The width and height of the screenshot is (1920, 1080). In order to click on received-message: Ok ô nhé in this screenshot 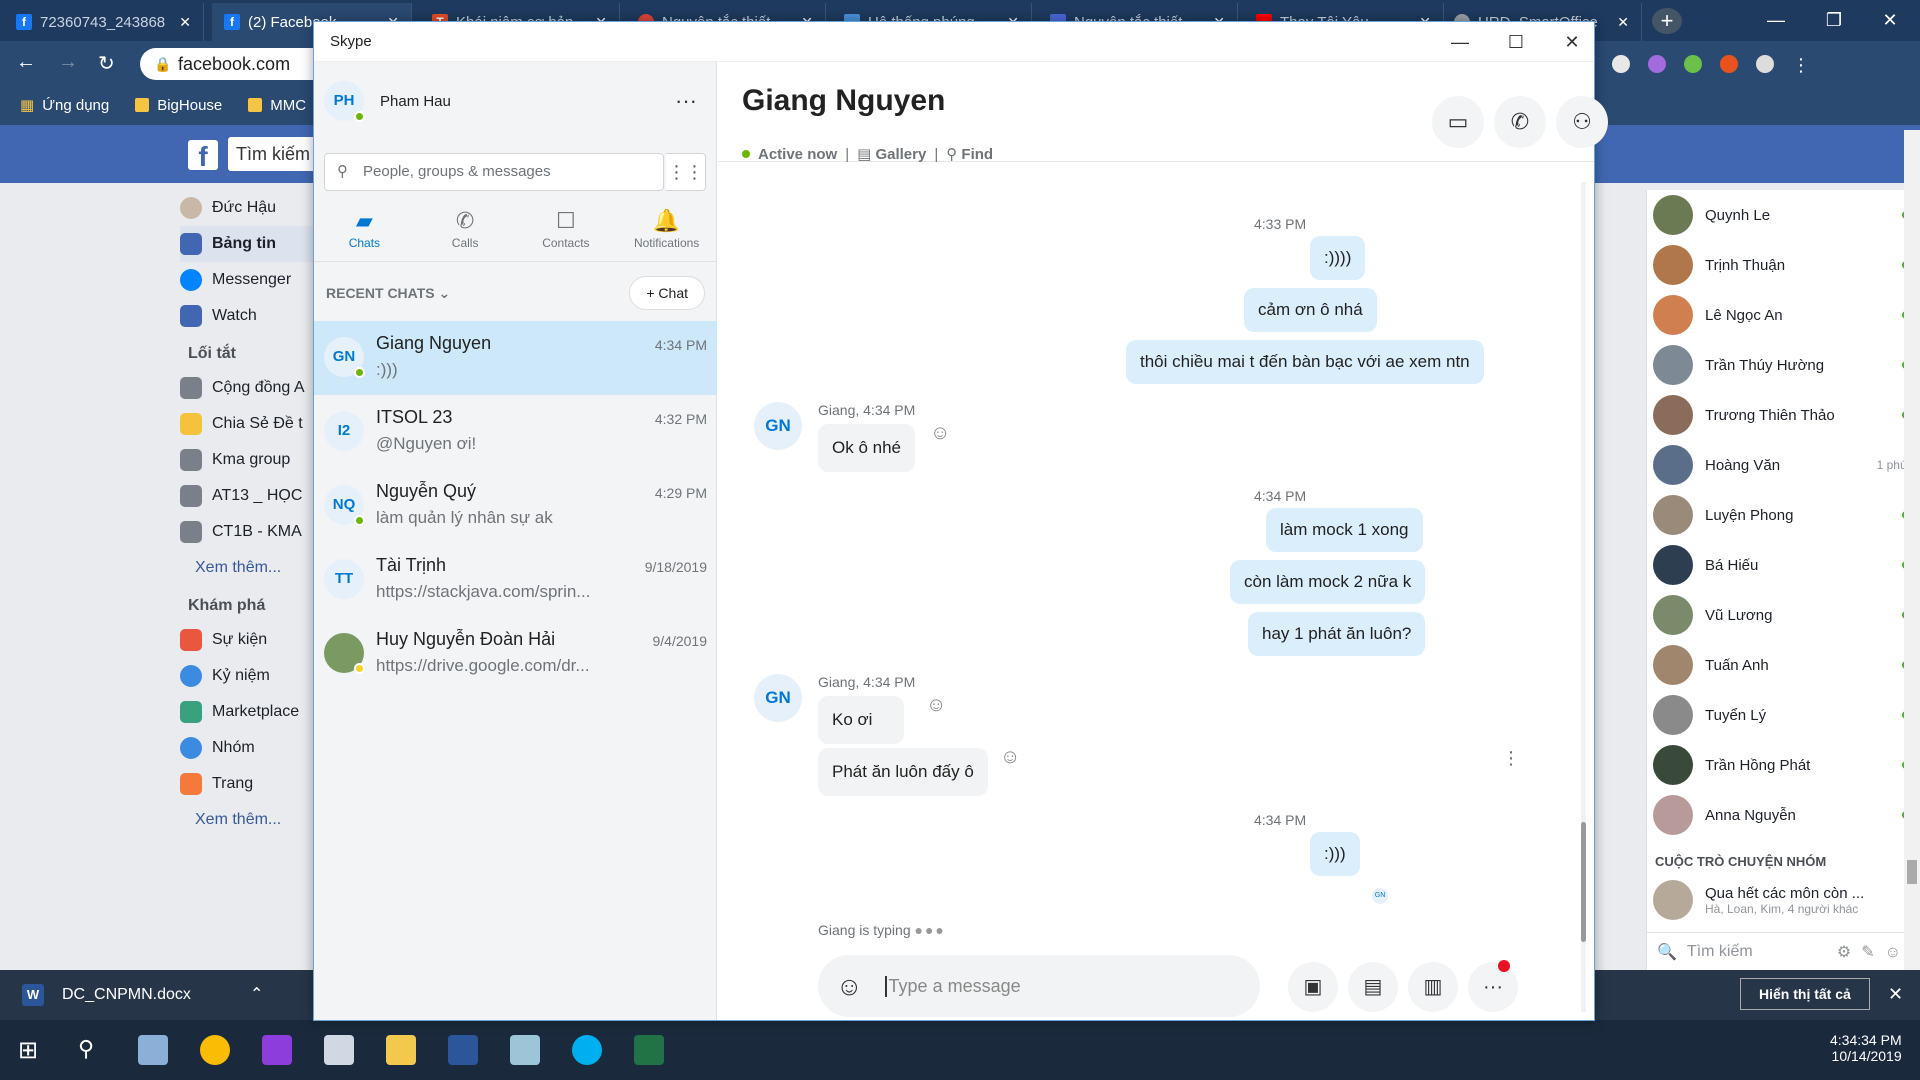, I will do `click(866, 448)`.